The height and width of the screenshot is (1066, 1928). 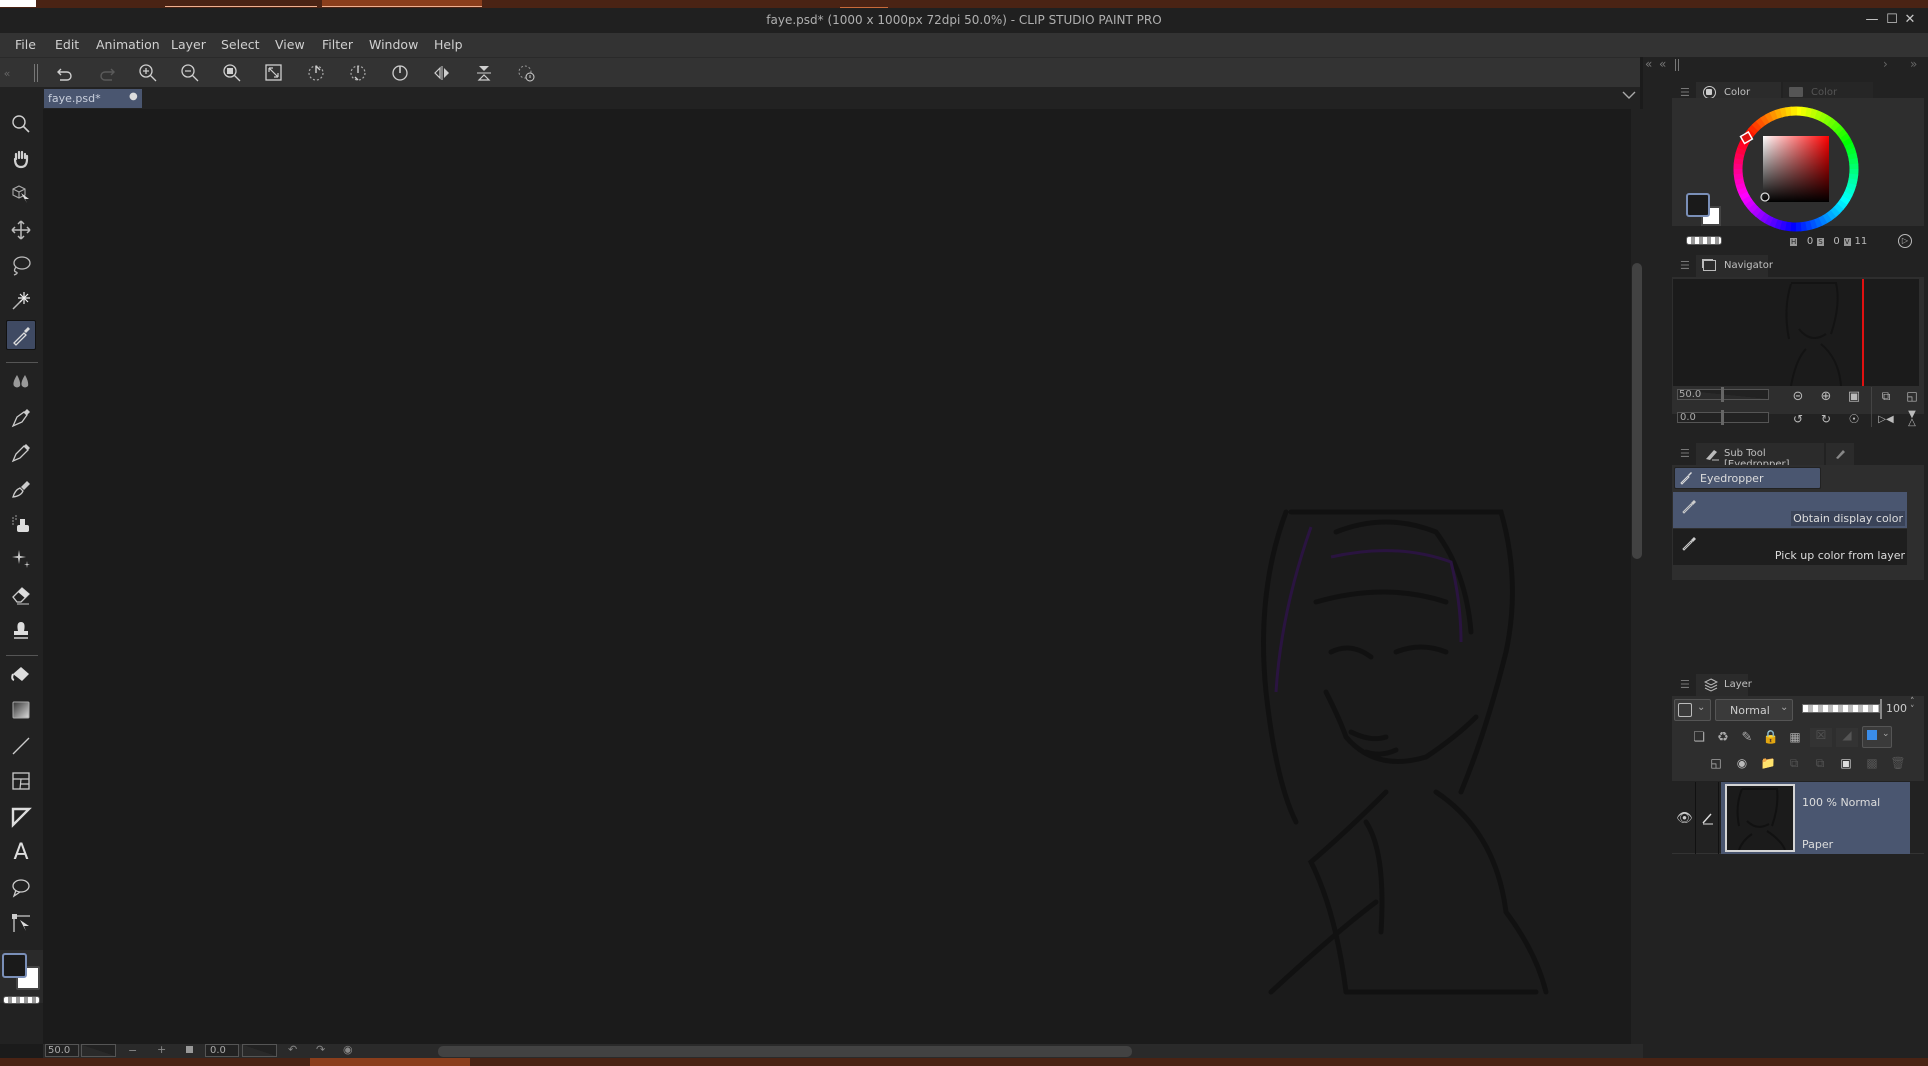 What do you see at coordinates (1699, 737) in the screenshot?
I see `clip-to-layer-below-icon: ❏` at bounding box center [1699, 737].